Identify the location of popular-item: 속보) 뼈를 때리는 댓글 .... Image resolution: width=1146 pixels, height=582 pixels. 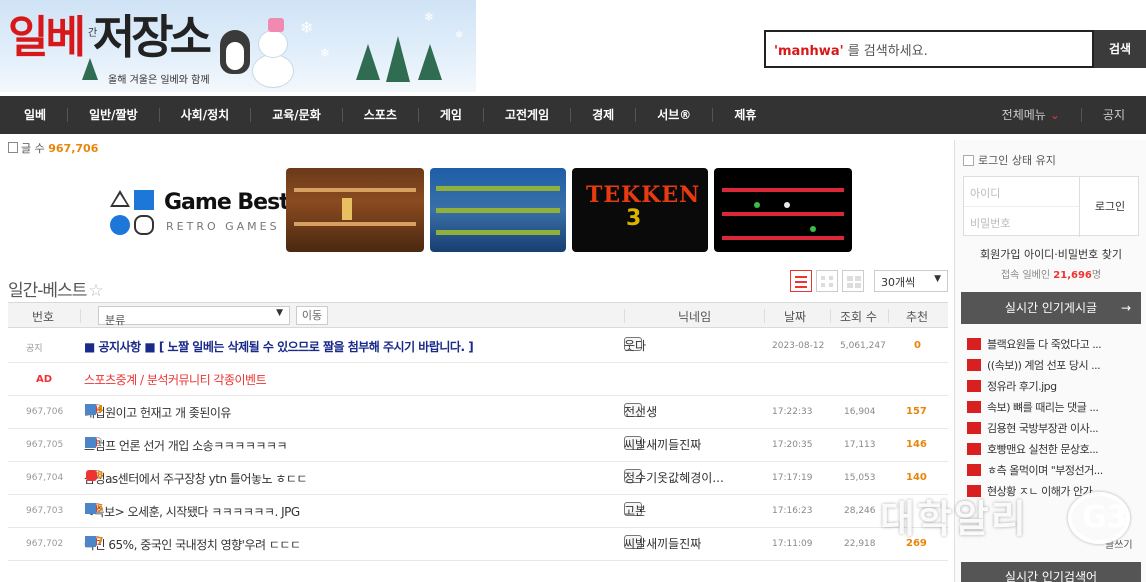
(1052, 407).